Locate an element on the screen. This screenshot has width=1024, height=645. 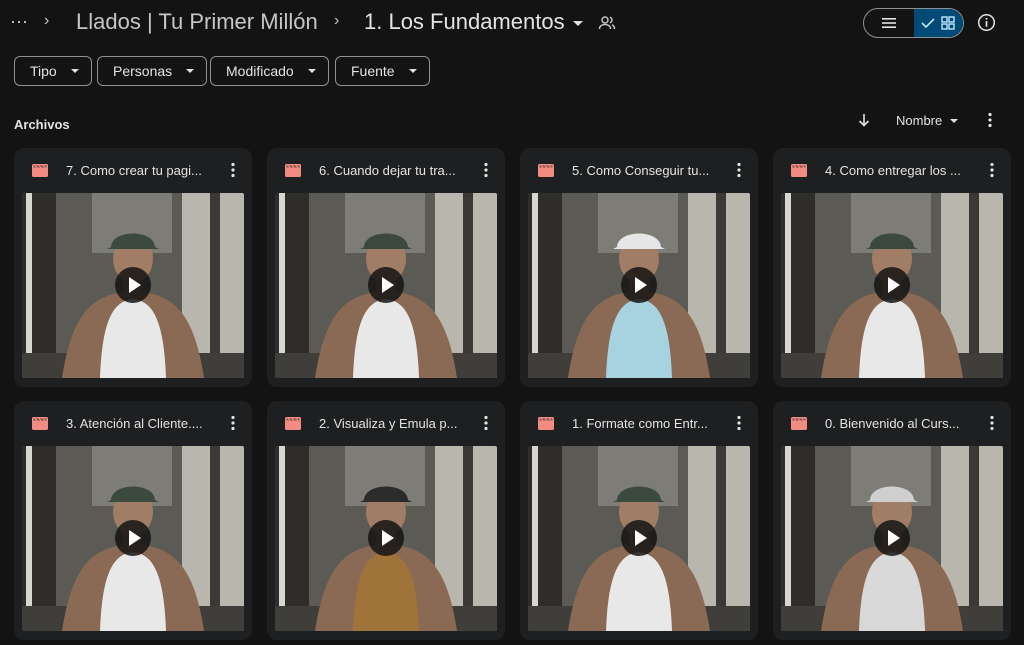
filter-modified-button: Modificado is located at coordinates (269, 71).